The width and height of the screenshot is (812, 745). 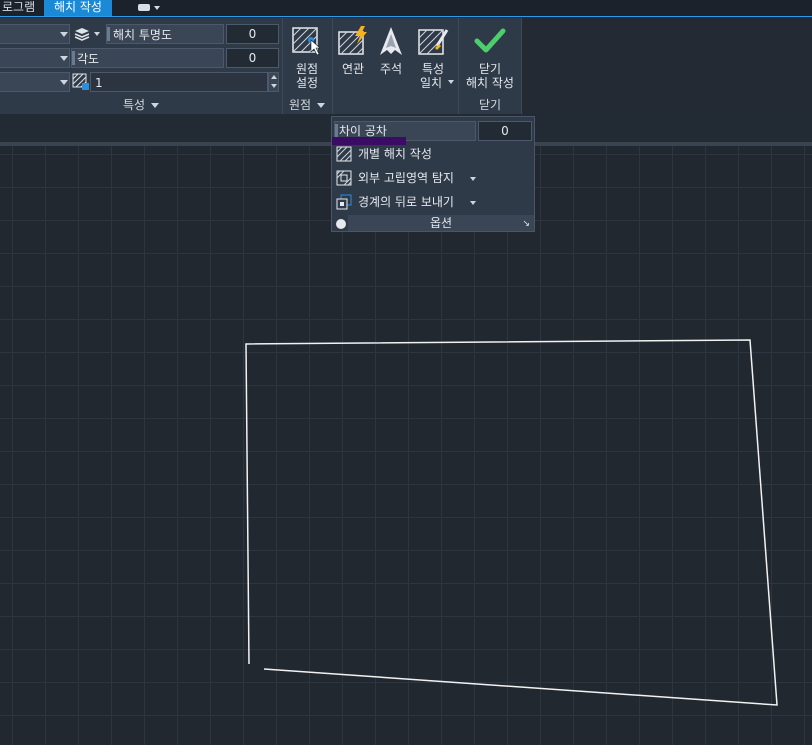 I want to click on transparency-label: 해치 투명도, so click(x=143, y=35).